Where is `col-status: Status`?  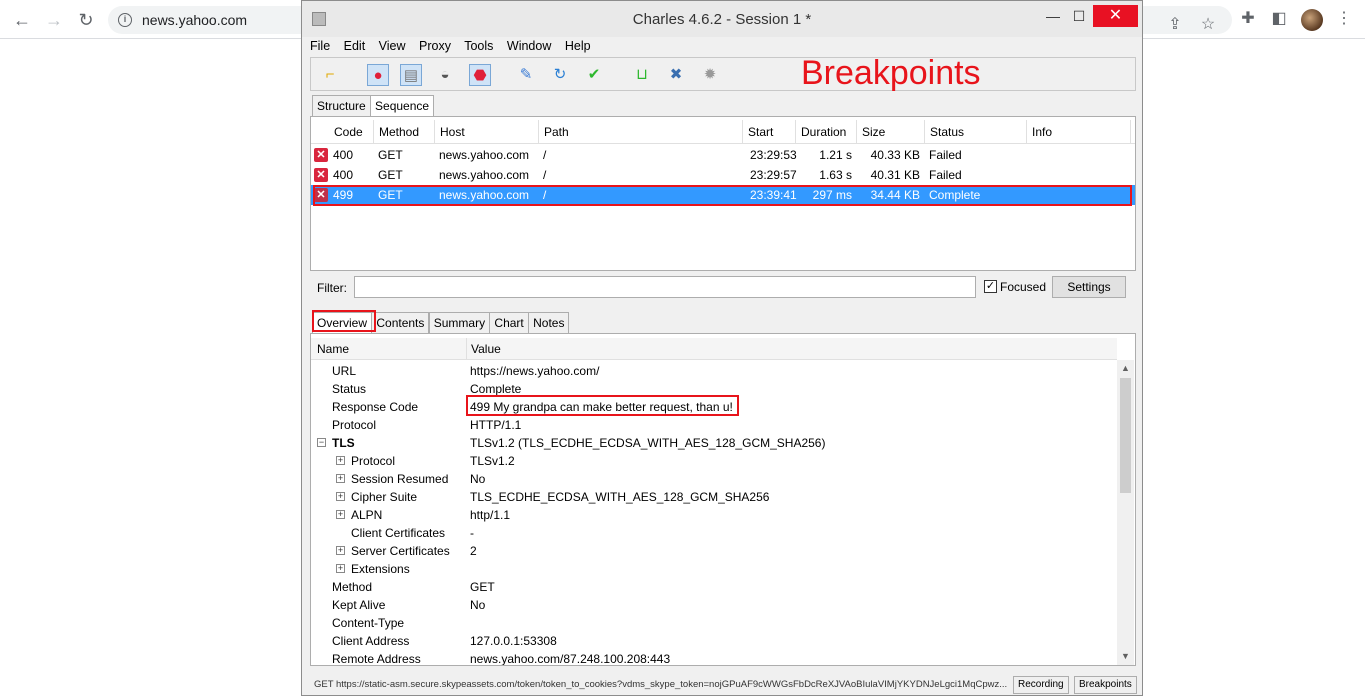 col-status: Status is located at coordinates (976, 132).